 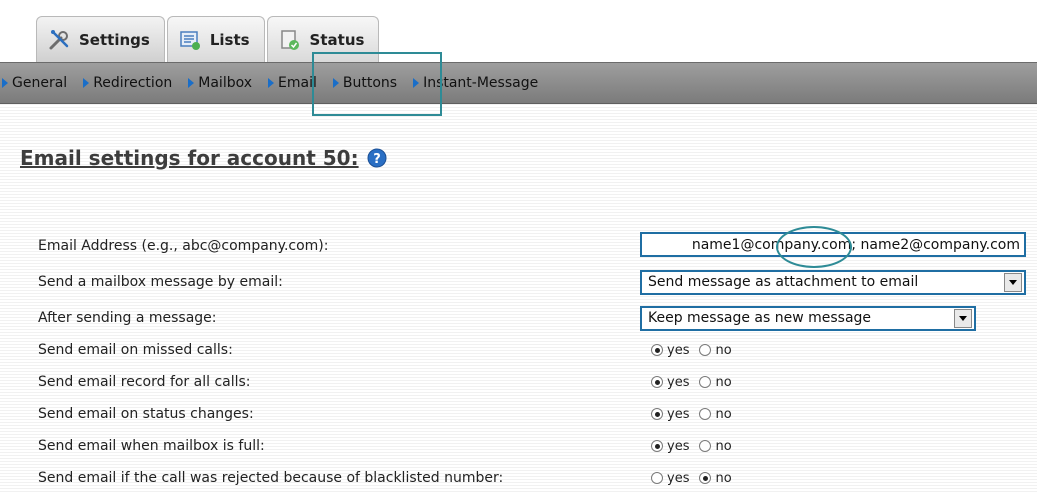 What do you see at coordinates (694, 350) in the screenshot?
I see `missed-calls-radio-group: yes no` at bounding box center [694, 350].